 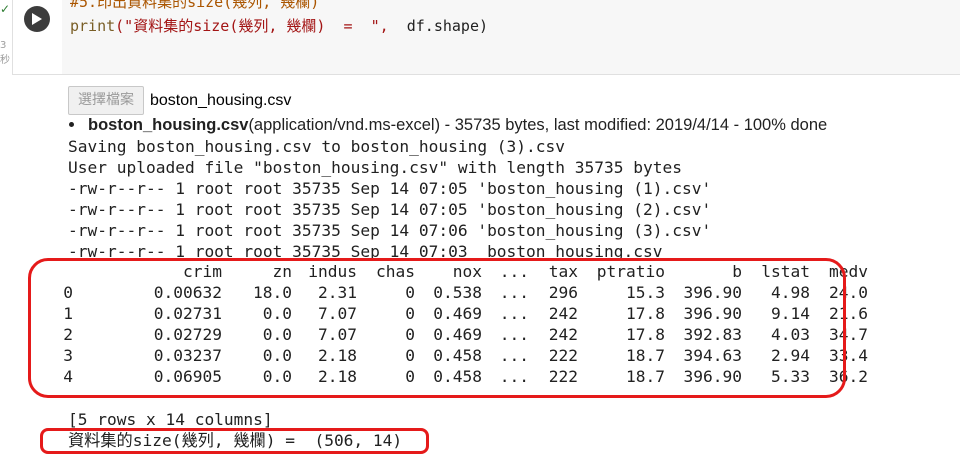 I want to click on selected-file-name: boston_housing.csv, so click(x=221, y=100).